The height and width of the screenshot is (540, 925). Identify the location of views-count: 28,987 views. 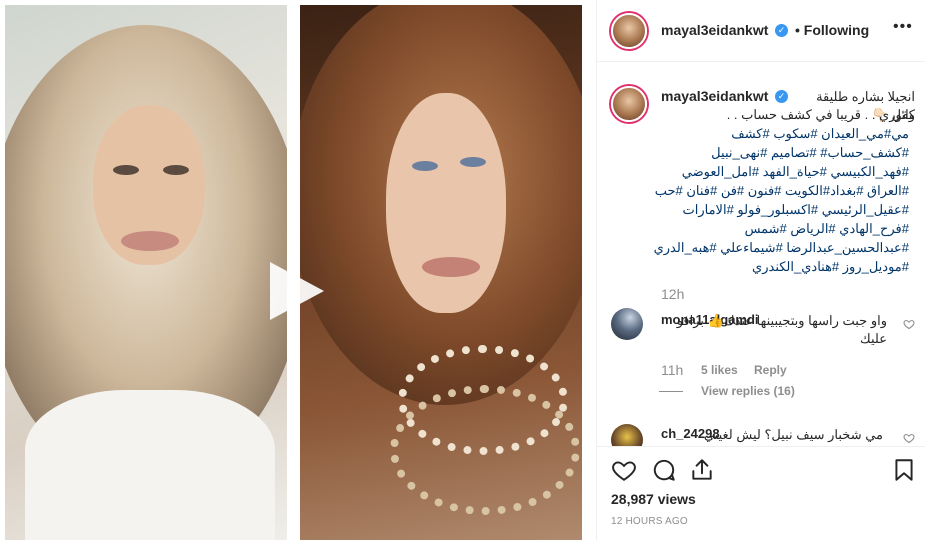
(653, 499).